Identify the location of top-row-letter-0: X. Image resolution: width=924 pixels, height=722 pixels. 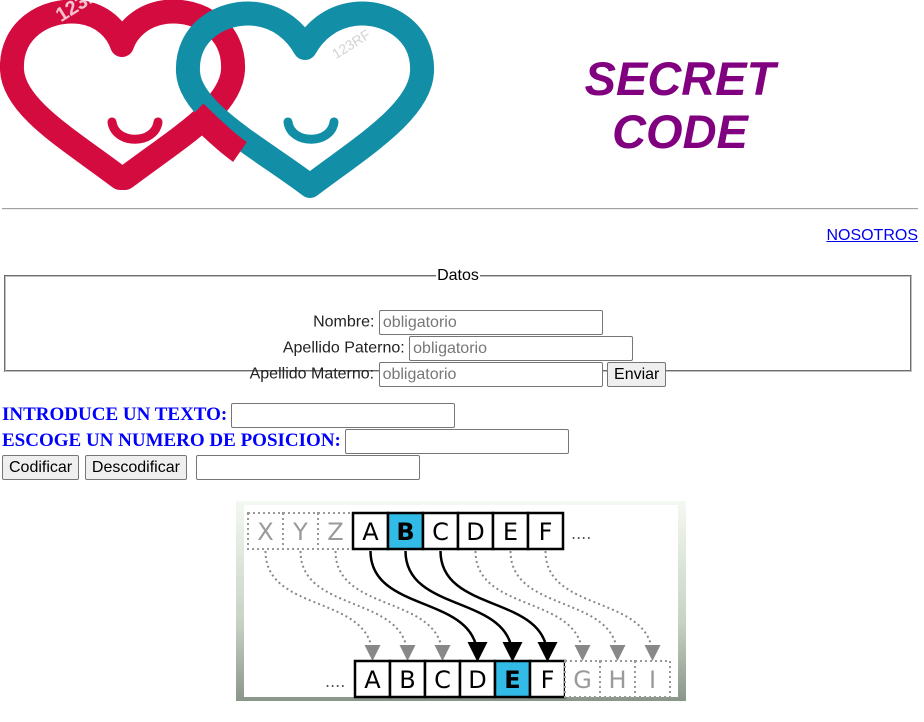
(265, 532).